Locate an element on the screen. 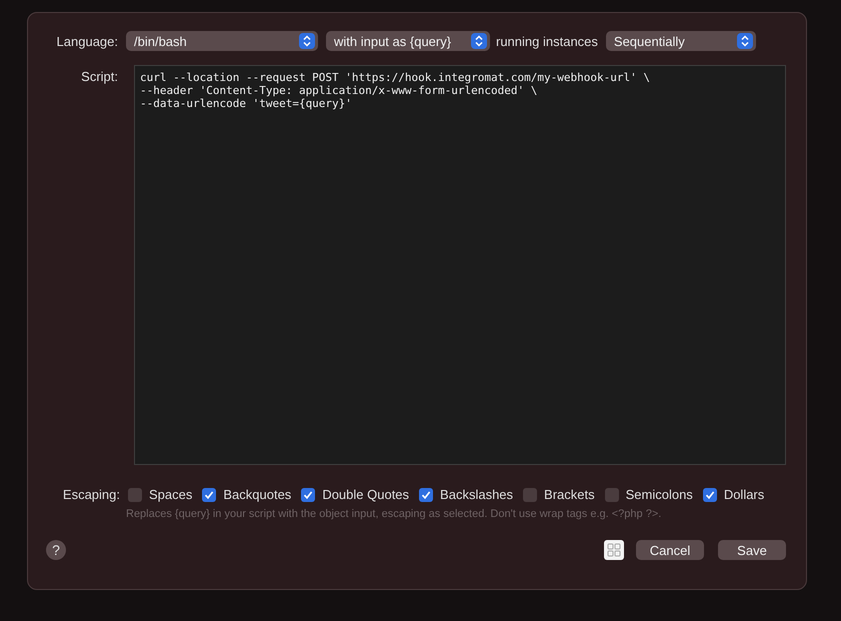  escaping-label: Escaping: is located at coordinates (91, 494).